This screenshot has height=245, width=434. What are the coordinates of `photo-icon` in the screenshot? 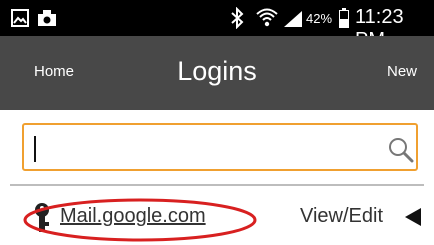 It's located at (47, 18).